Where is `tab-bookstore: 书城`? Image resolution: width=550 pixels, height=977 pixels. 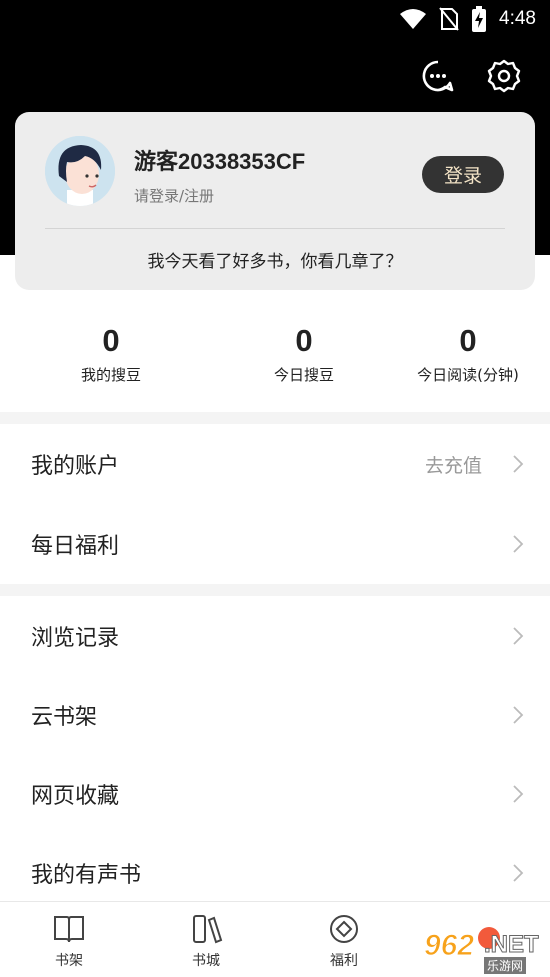
tab-bookstore: 书城 is located at coordinates (206, 942).